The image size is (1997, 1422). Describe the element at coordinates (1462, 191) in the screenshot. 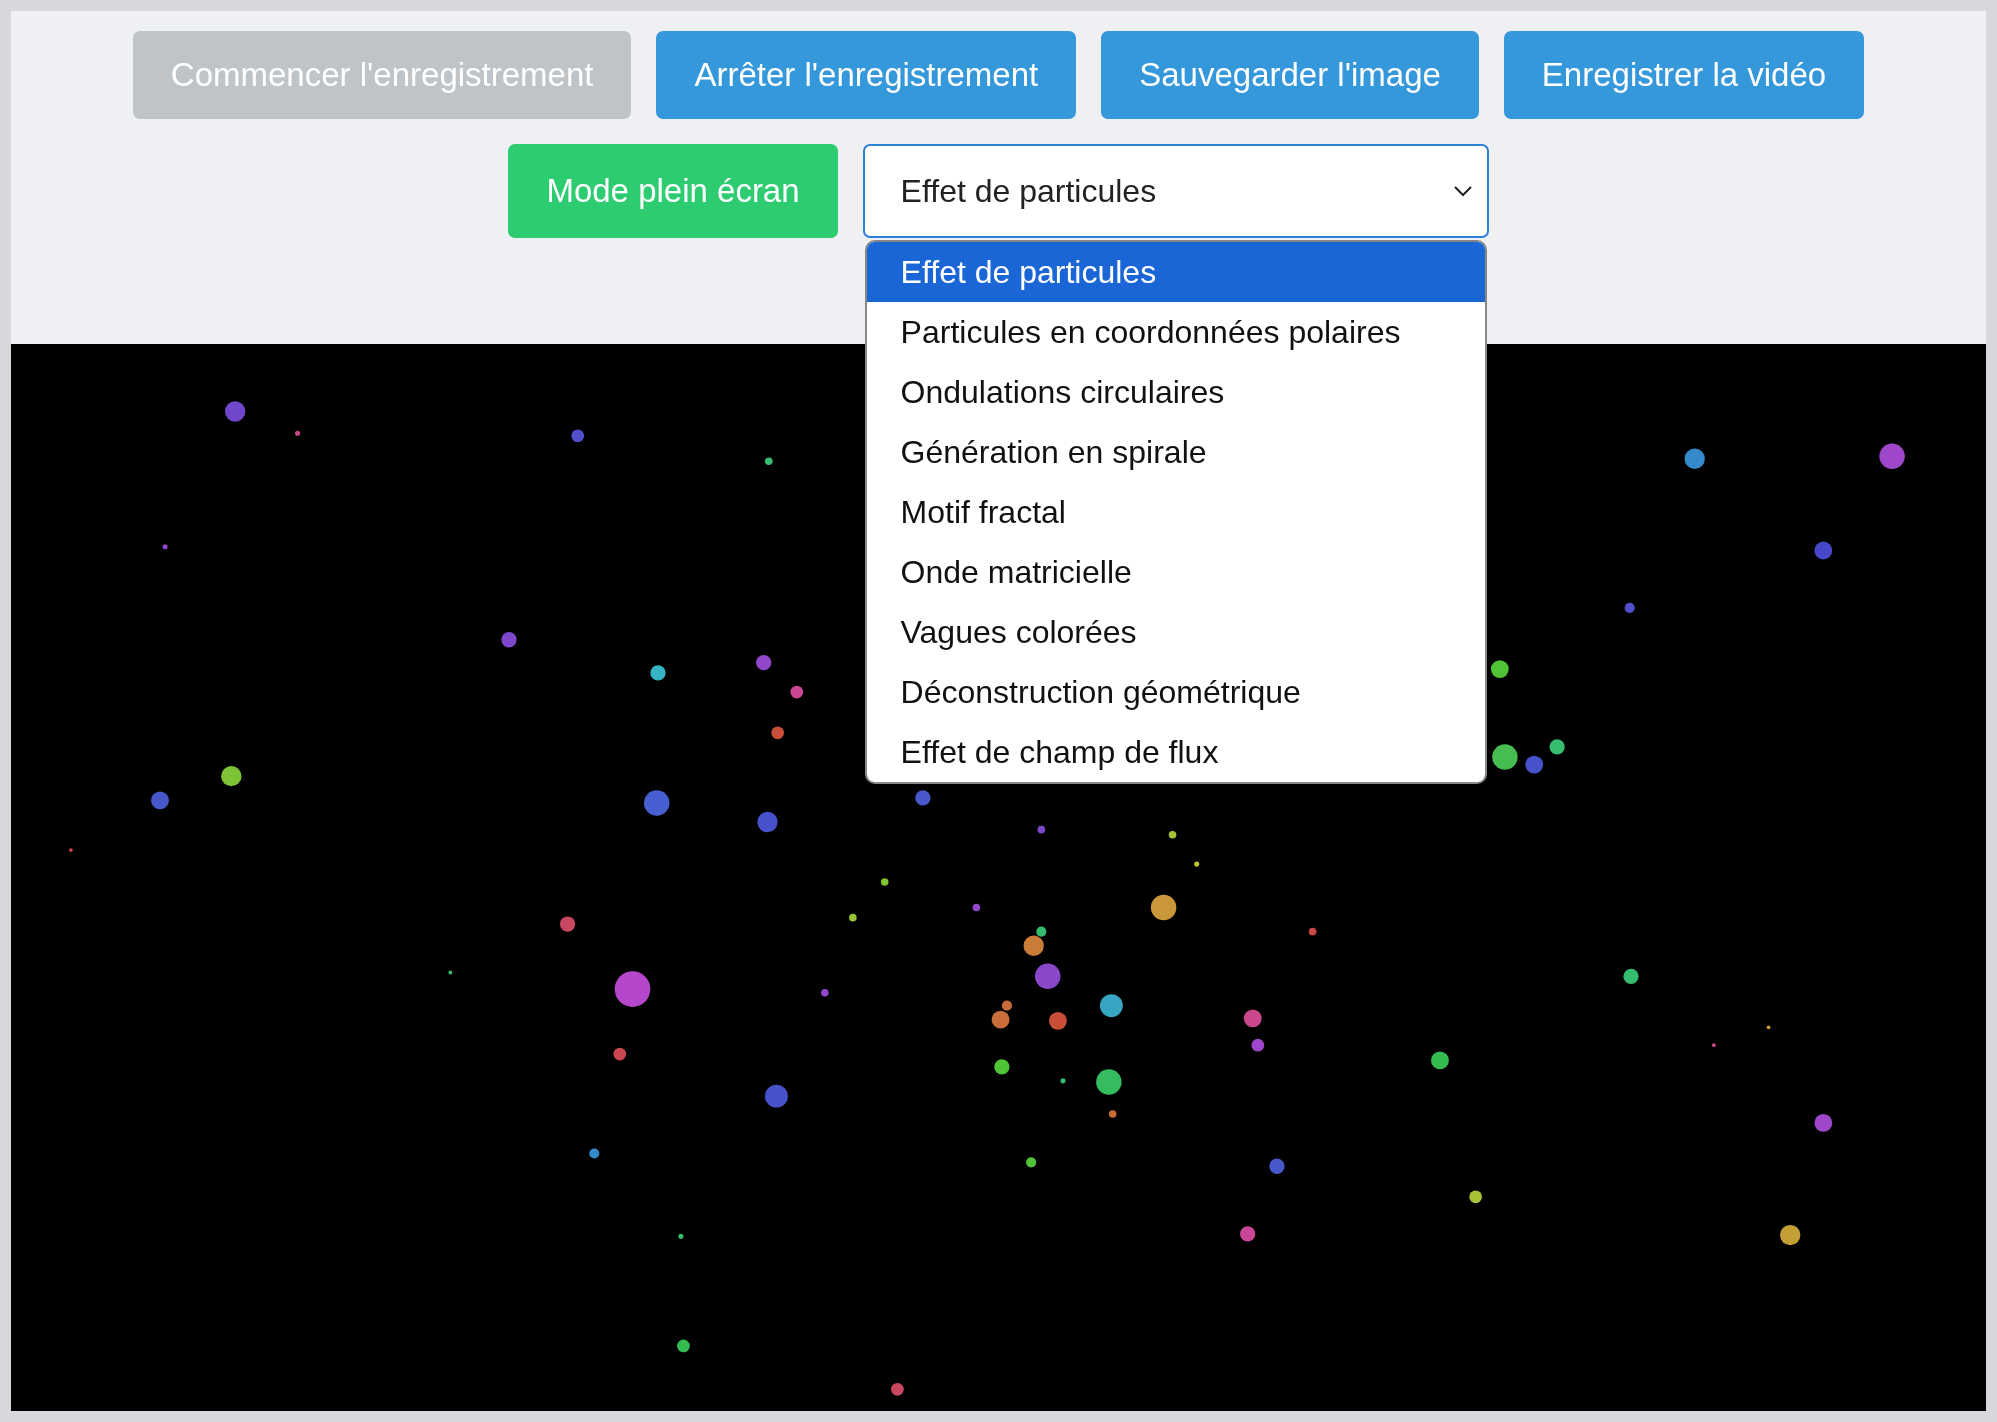

I see `chevron-down-icon` at that location.